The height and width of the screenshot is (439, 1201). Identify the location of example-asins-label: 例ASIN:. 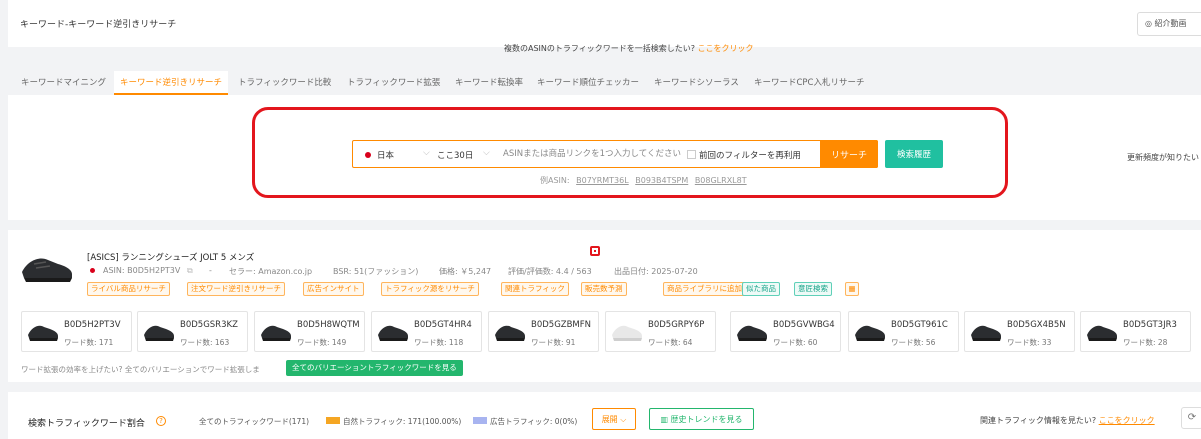
(555, 180).